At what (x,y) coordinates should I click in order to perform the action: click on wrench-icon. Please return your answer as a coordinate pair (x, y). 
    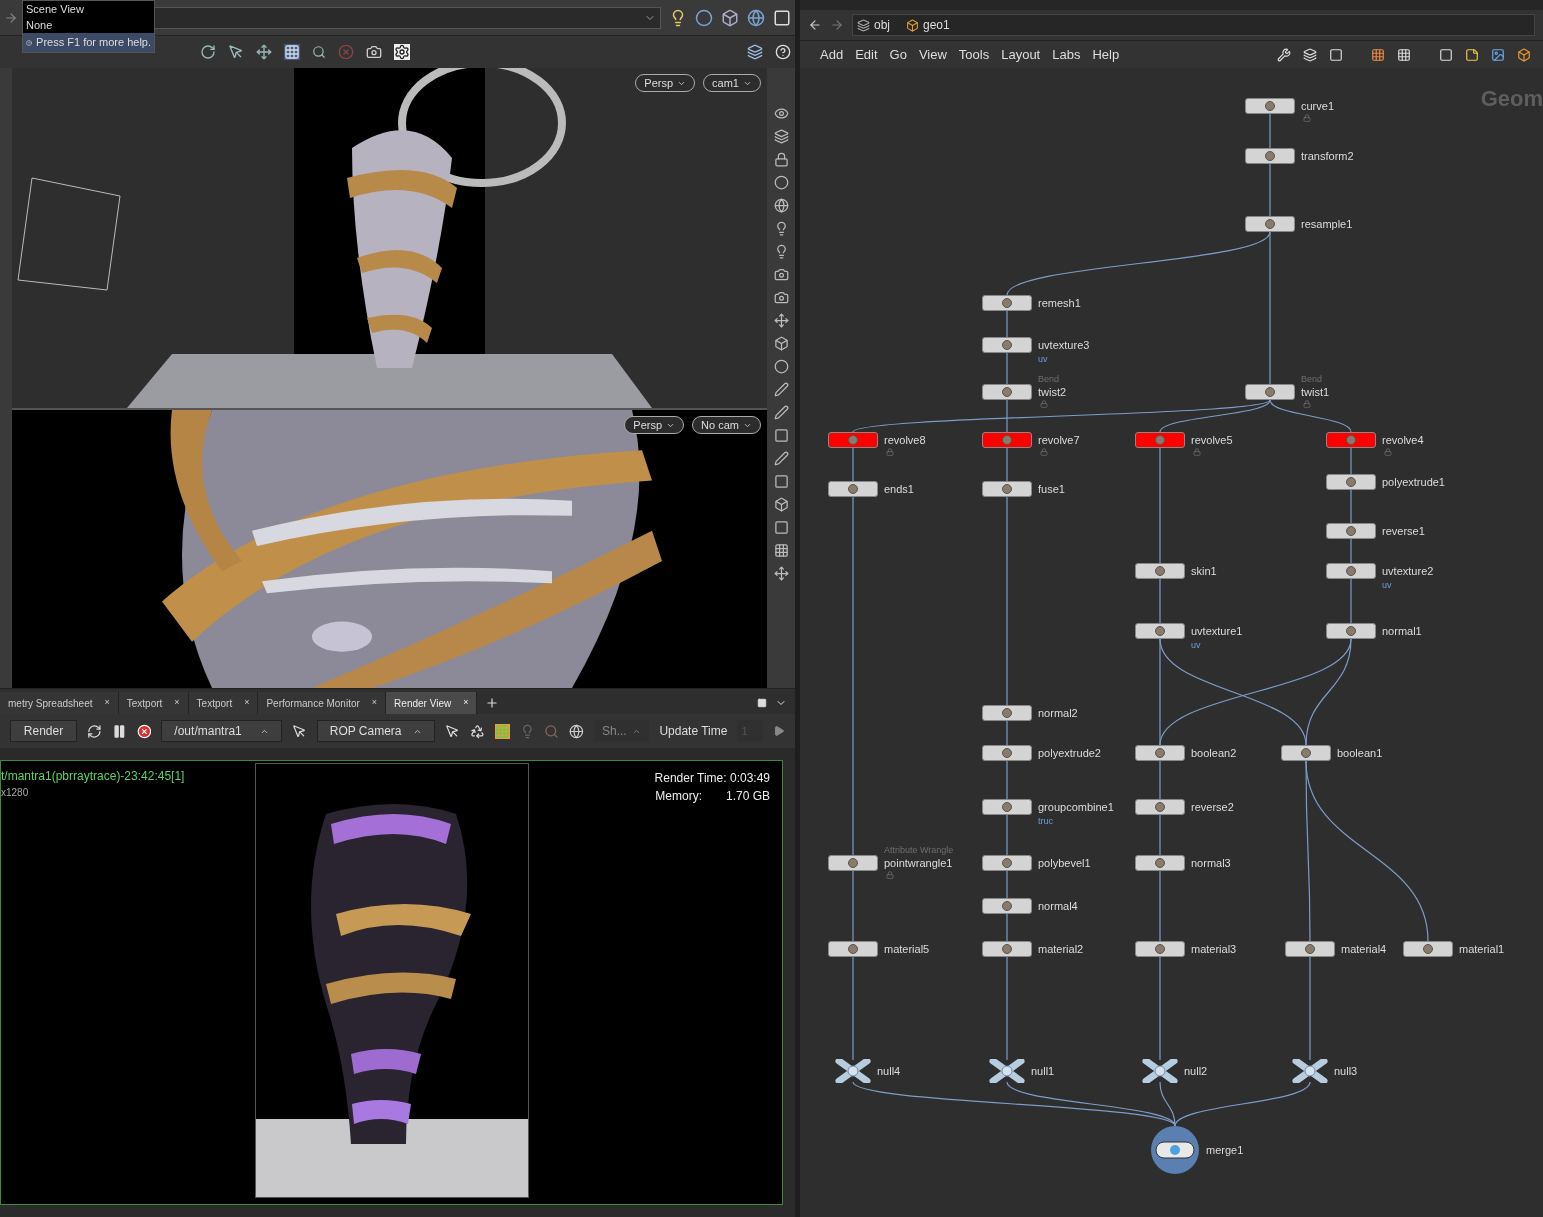
    Looking at the image, I should click on (1284, 54).